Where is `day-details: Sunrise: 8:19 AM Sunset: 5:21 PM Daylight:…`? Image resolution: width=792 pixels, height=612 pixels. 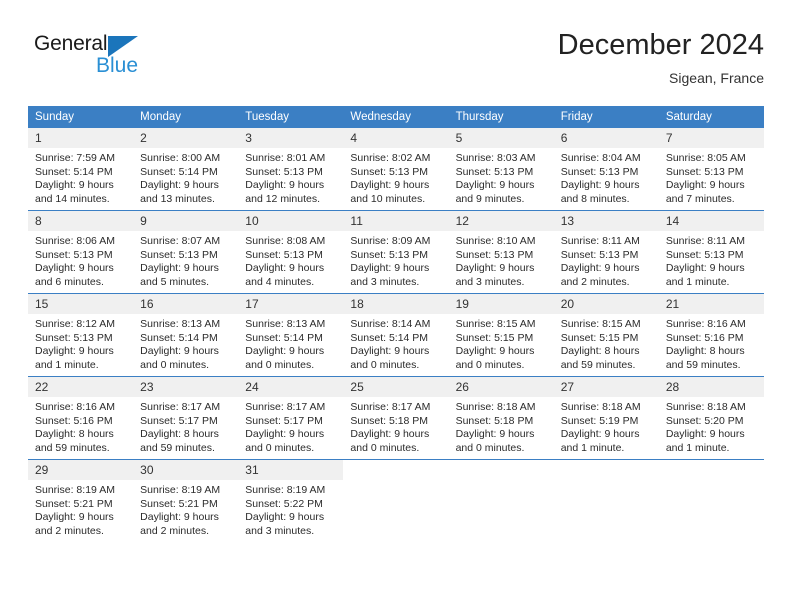
day-details: Sunrise: 8:19 AM Sunset: 5:21 PM Daylight:… is located at coordinates (185, 509).